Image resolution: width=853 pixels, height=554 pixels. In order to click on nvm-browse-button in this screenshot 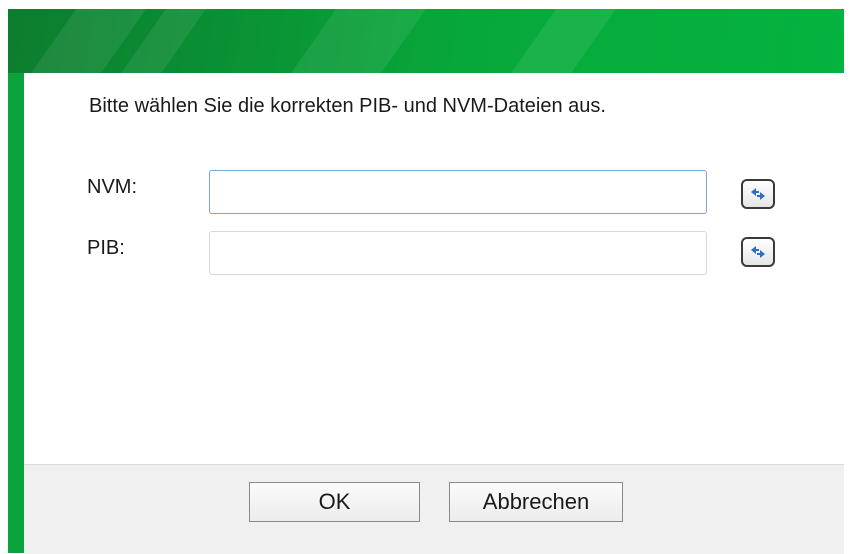, I will do `click(758, 194)`.